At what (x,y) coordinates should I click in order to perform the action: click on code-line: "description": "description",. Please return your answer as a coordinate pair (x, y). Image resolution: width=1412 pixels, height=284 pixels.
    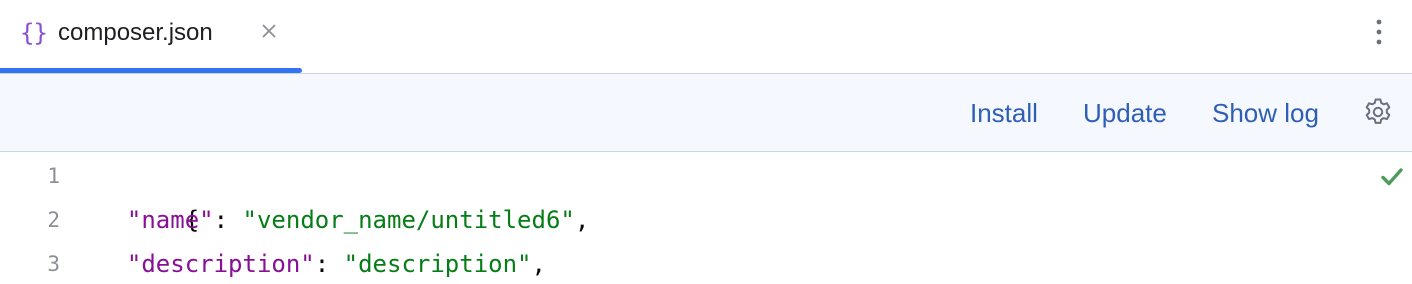
    Looking at the image, I should click on (322, 263).